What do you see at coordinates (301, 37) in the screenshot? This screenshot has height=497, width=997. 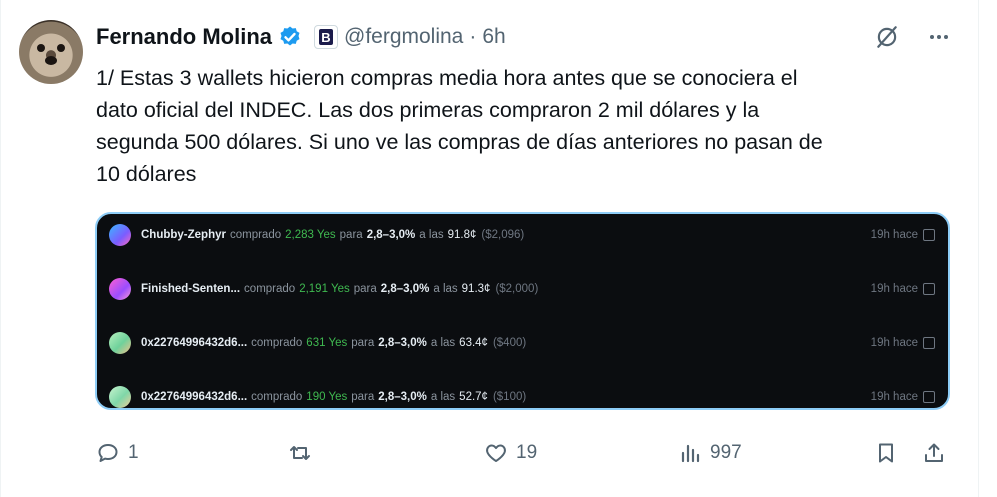 I see `tweet-header: Fernando Molina B @fergmolina · 6h` at bounding box center [301, 37].